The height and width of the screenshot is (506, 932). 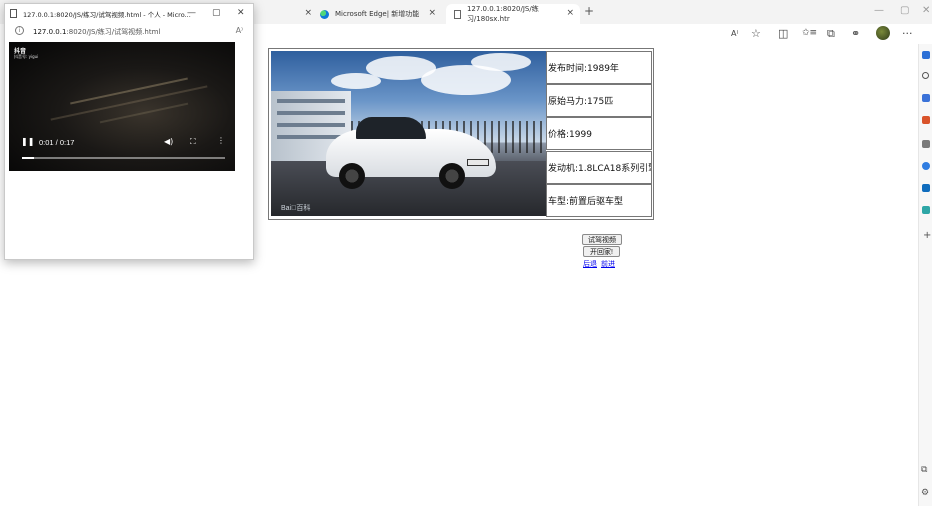 I want to click on drive-home-button: 开回家!, so click(x=601, y=251).